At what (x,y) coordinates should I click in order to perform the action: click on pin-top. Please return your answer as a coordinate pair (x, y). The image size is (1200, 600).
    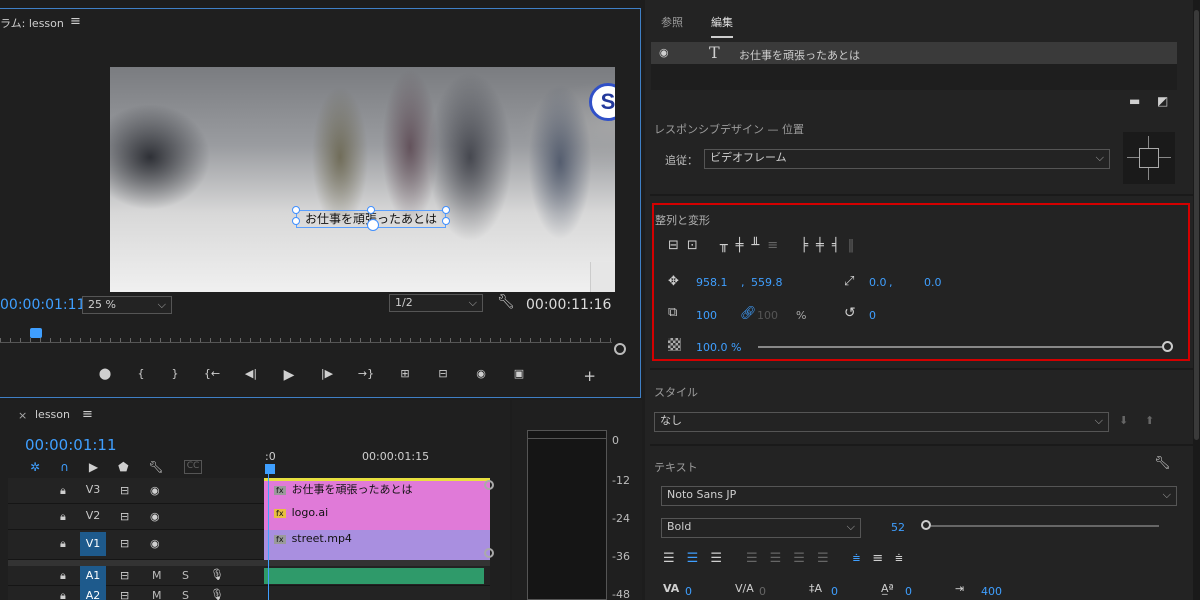
    Looking at the image, I should click on (1148, 142).